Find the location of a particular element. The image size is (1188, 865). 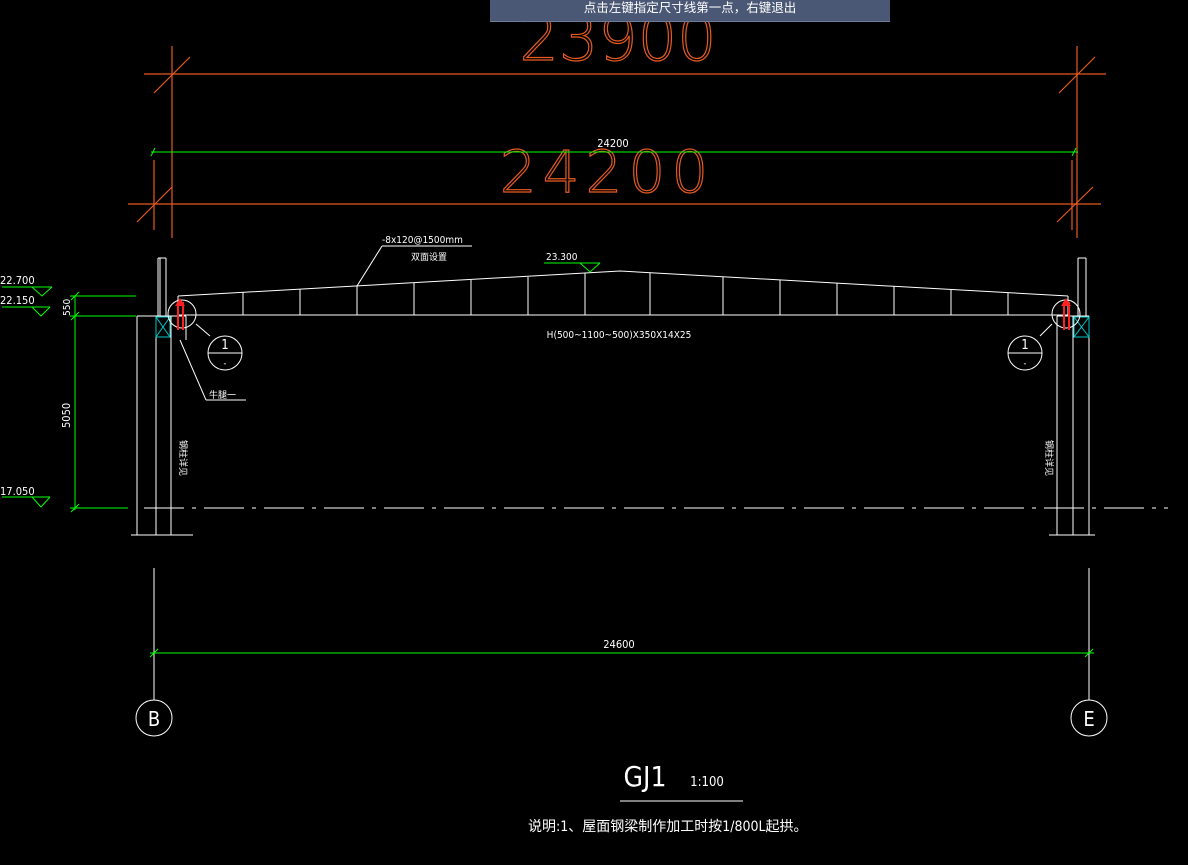

roof-beam is located at coordinates (623, 293).